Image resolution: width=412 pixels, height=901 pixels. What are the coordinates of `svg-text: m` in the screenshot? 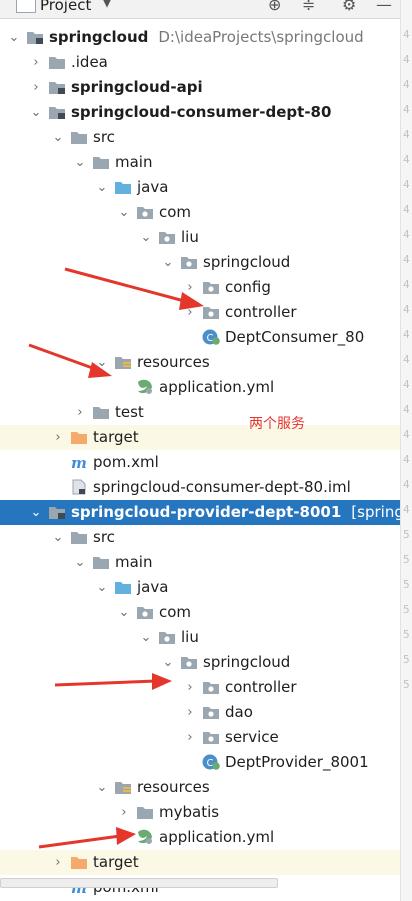 It's located at (79, 462).